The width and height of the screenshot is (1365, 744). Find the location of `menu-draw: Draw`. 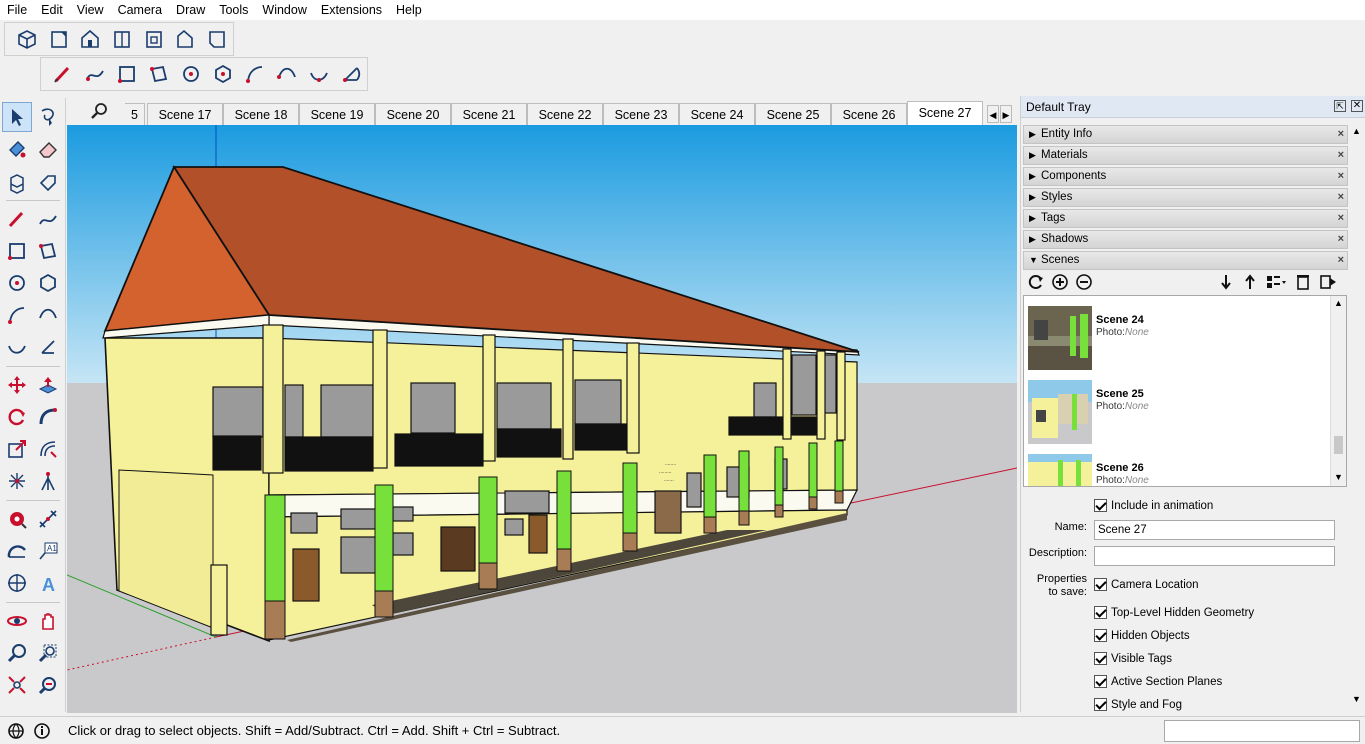

menu-draw: Draw is located at coordinates (190, 10).